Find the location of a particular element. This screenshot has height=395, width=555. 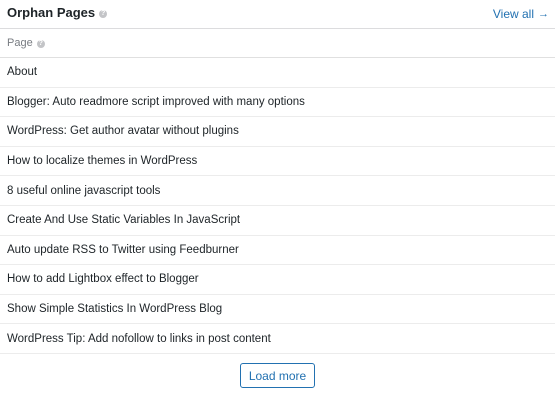

table-row: Show Simple Statistics In WordPress Blog is located at coordinates (277, 310).